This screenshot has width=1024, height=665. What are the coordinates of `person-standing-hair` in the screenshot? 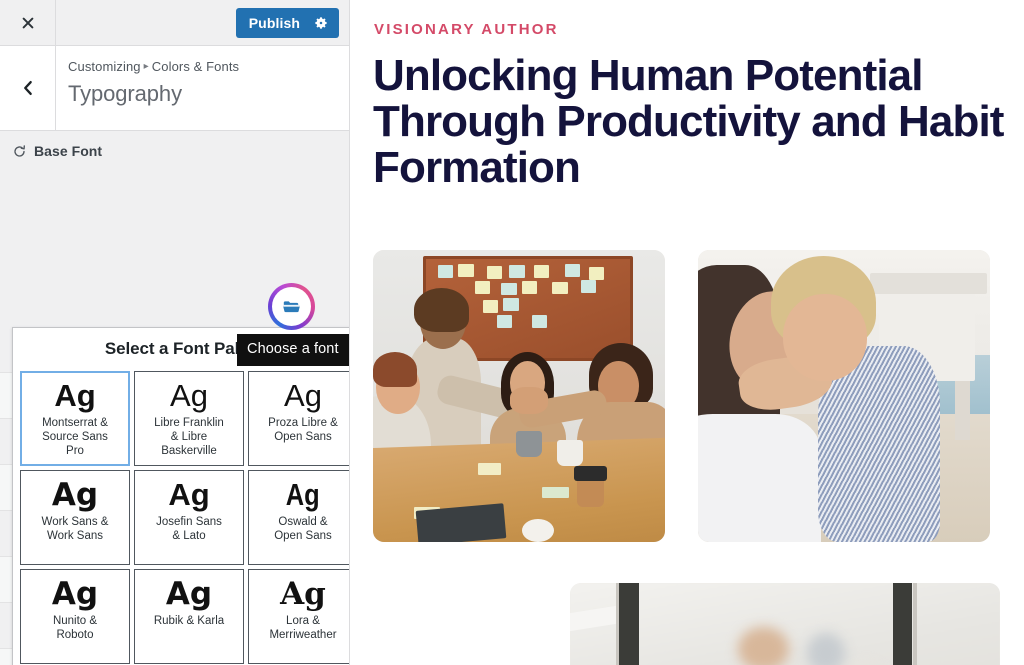 It's located at (441, 309).